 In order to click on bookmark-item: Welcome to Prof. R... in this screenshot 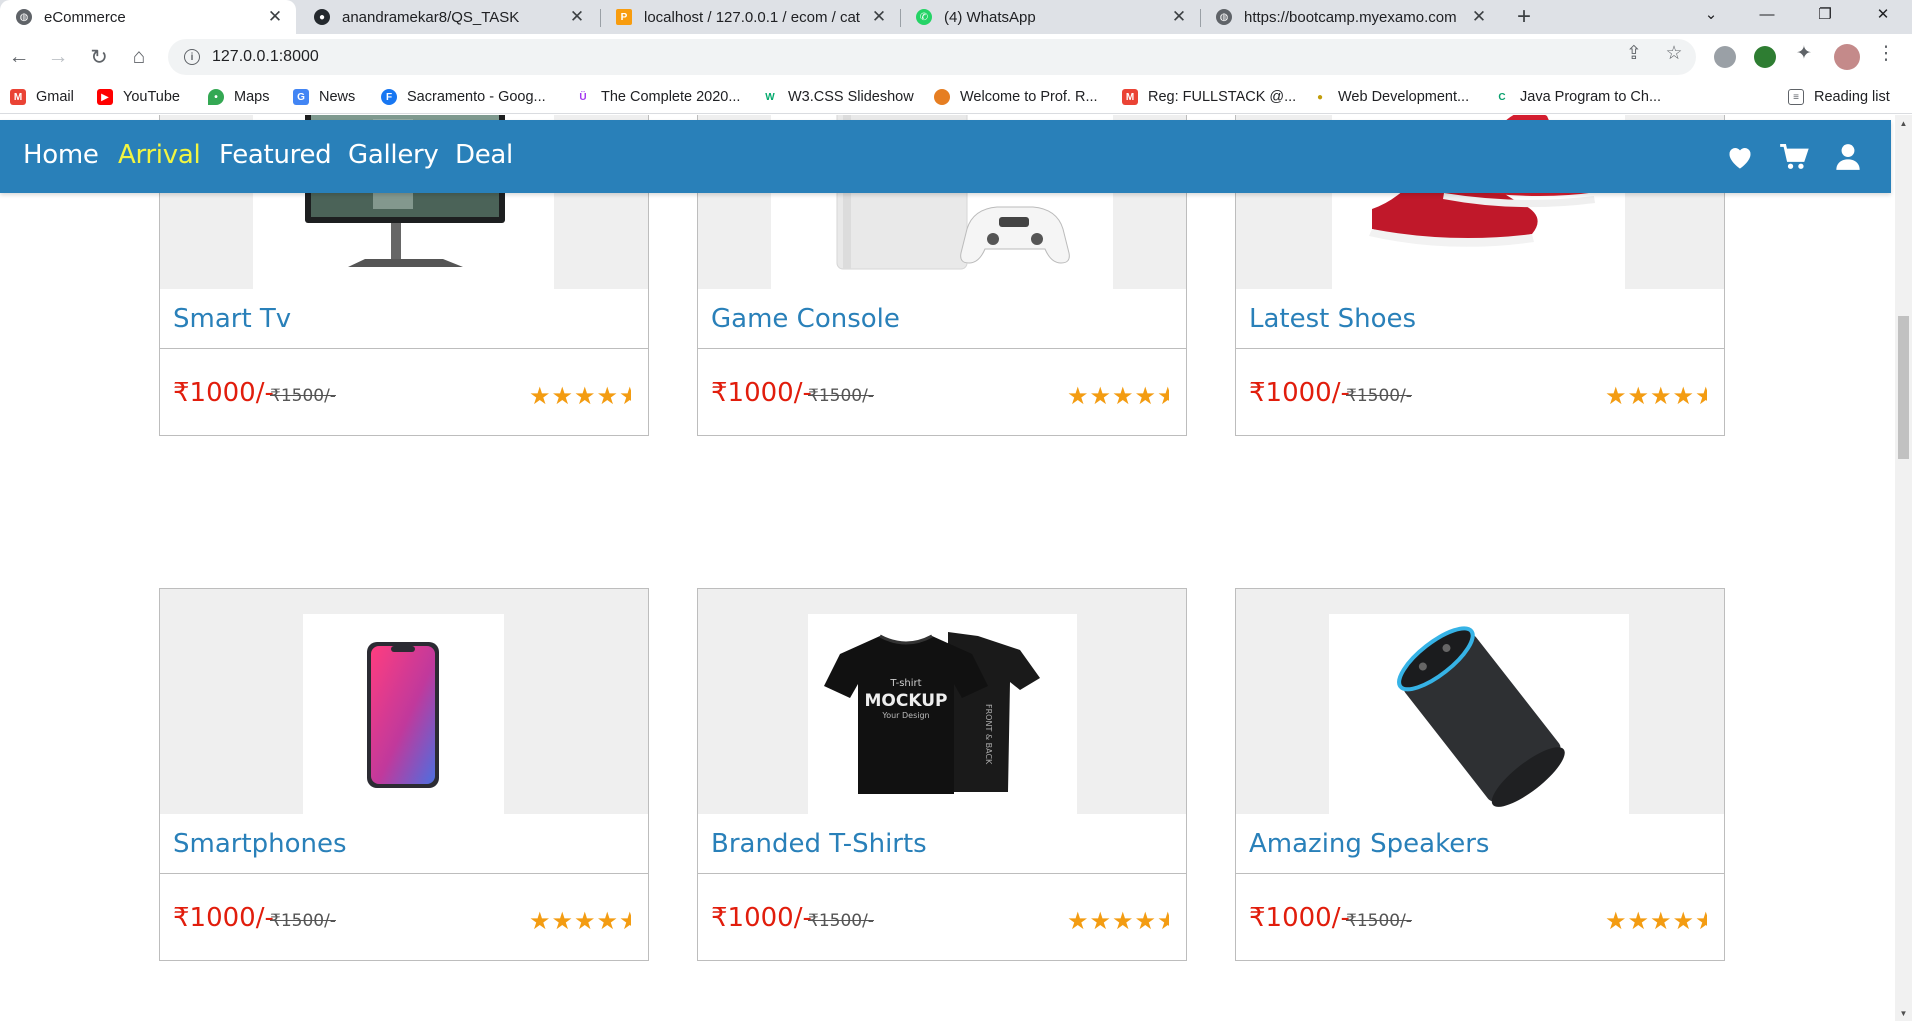, I will do `click(1016, 97)`.